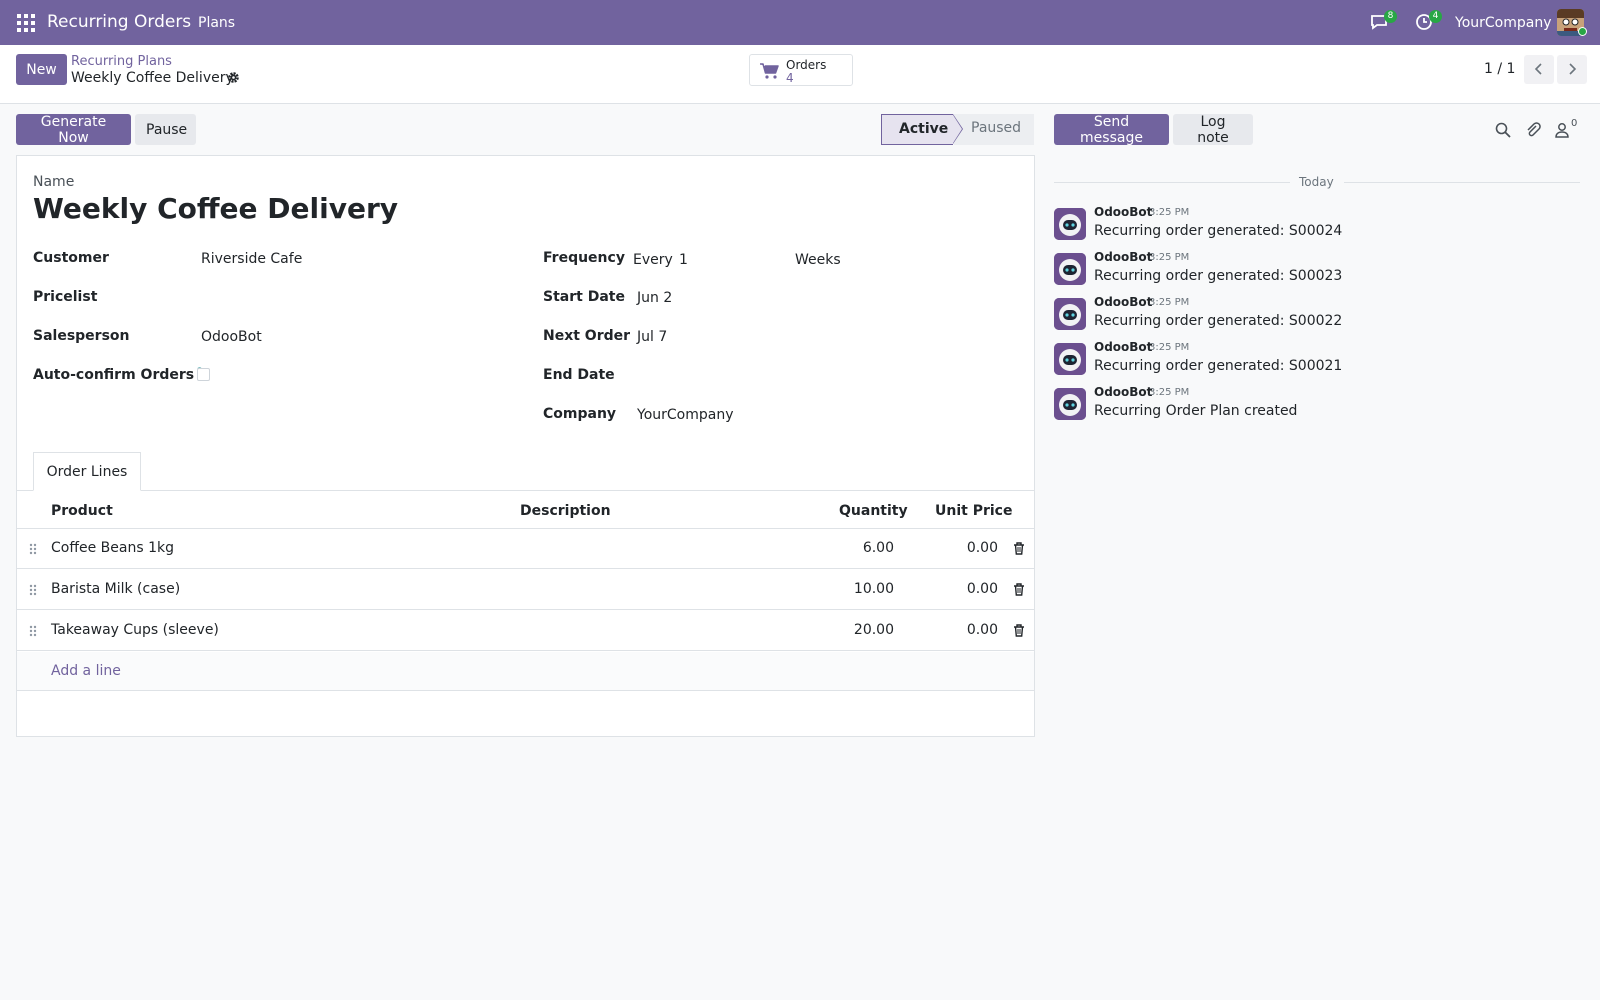 Image resolution: width=1600 pixels, height=1000 pixels. I want to click on customer-field: Riverside Cafe, so click(251, 259).